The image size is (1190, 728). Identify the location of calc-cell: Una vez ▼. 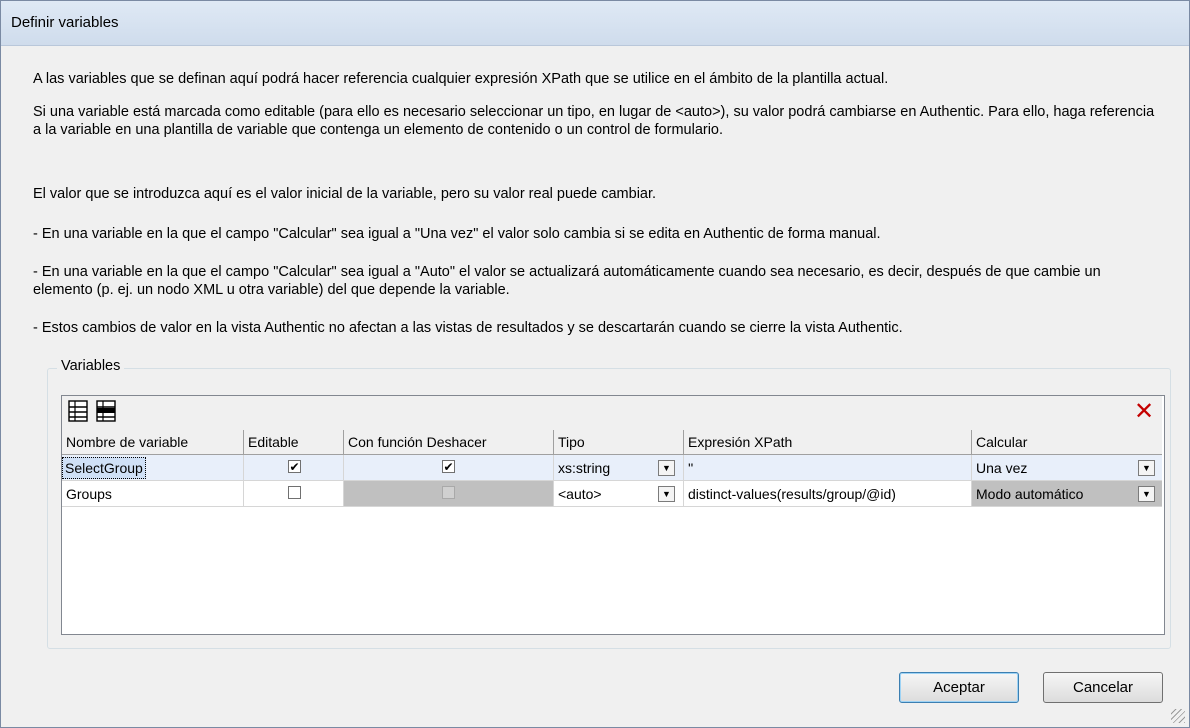
(1067, 468).